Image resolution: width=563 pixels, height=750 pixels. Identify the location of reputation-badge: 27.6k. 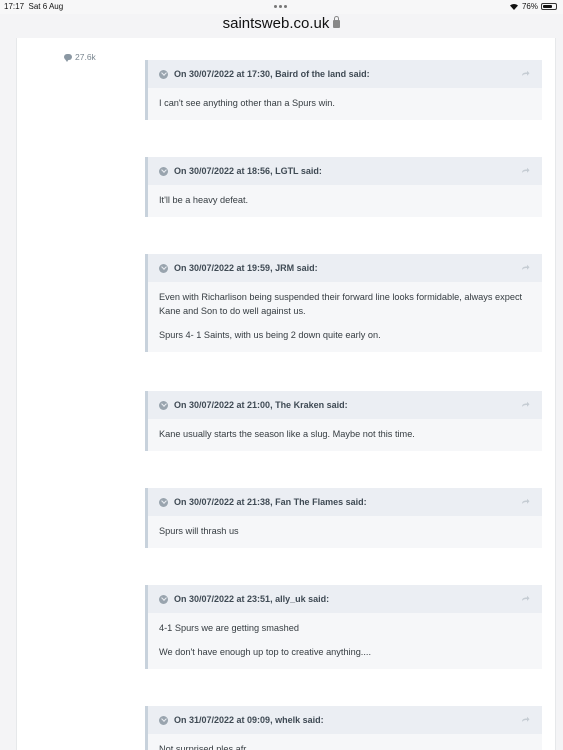
(80, 57).